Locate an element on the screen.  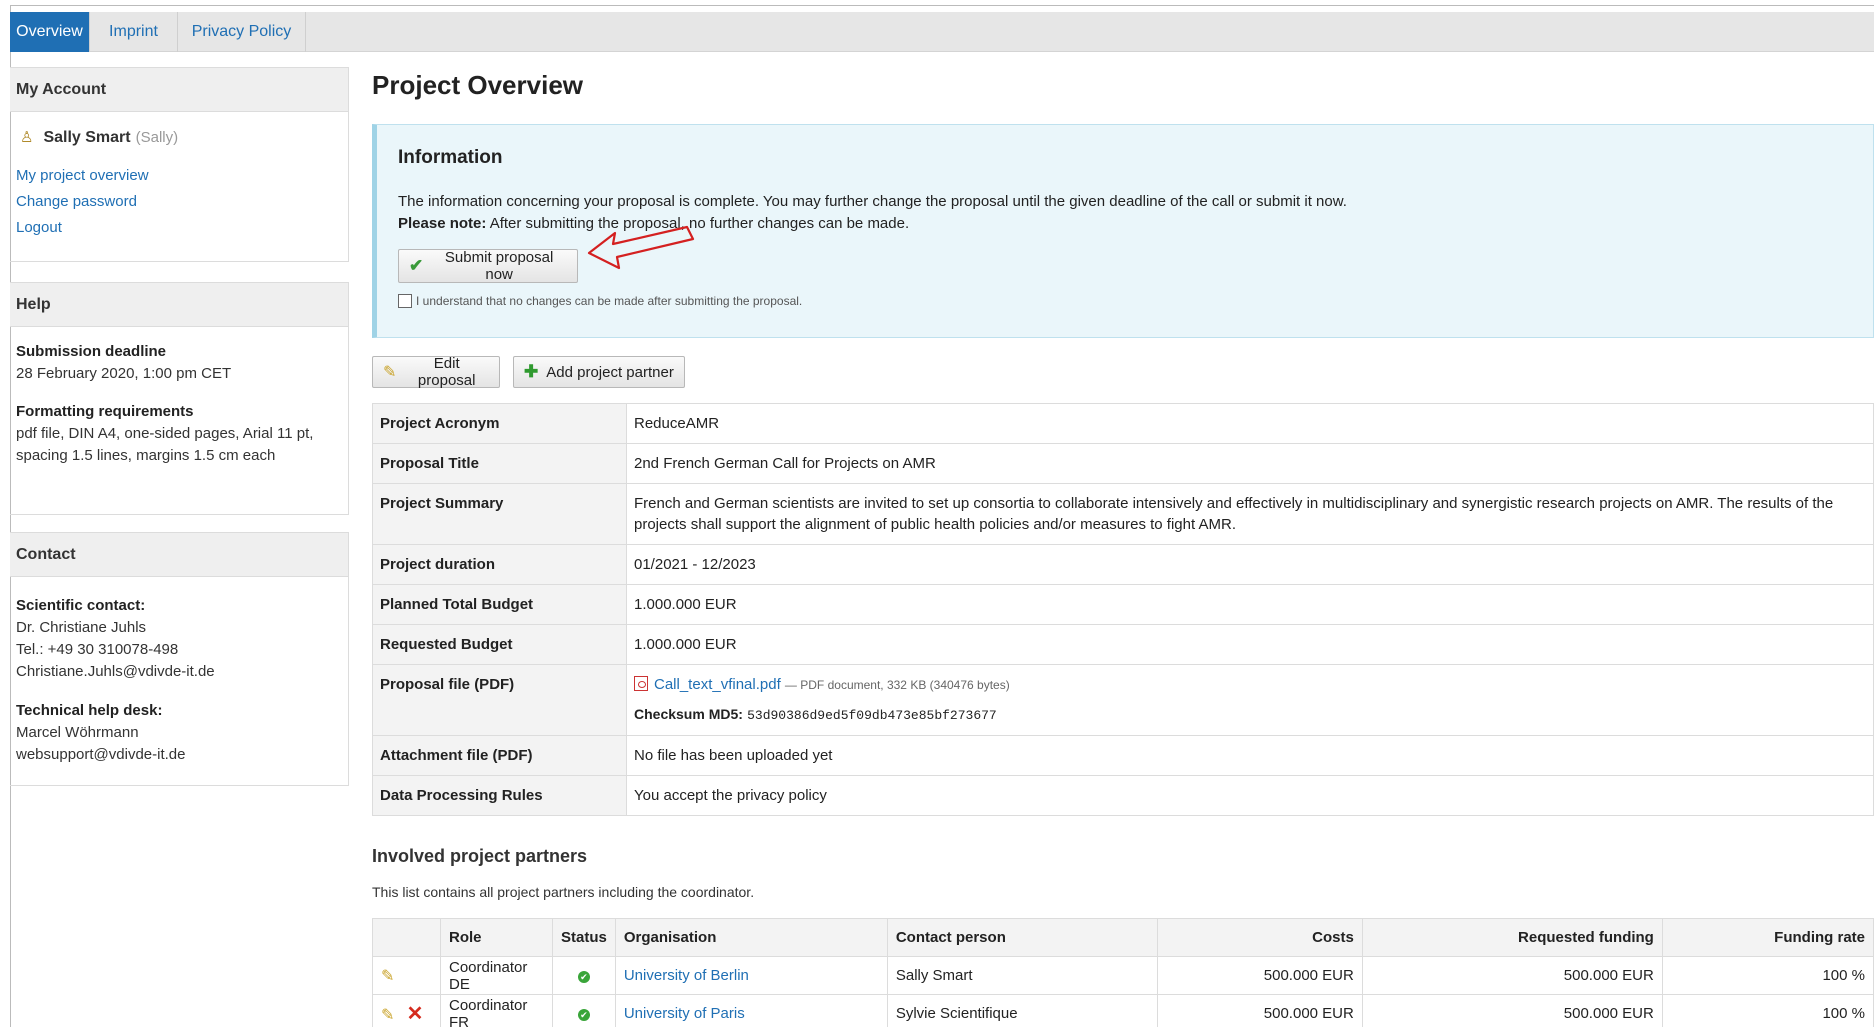
detail-row-acronym: Project Acronym ReduceAMR is located at coordinates (1123, 423).